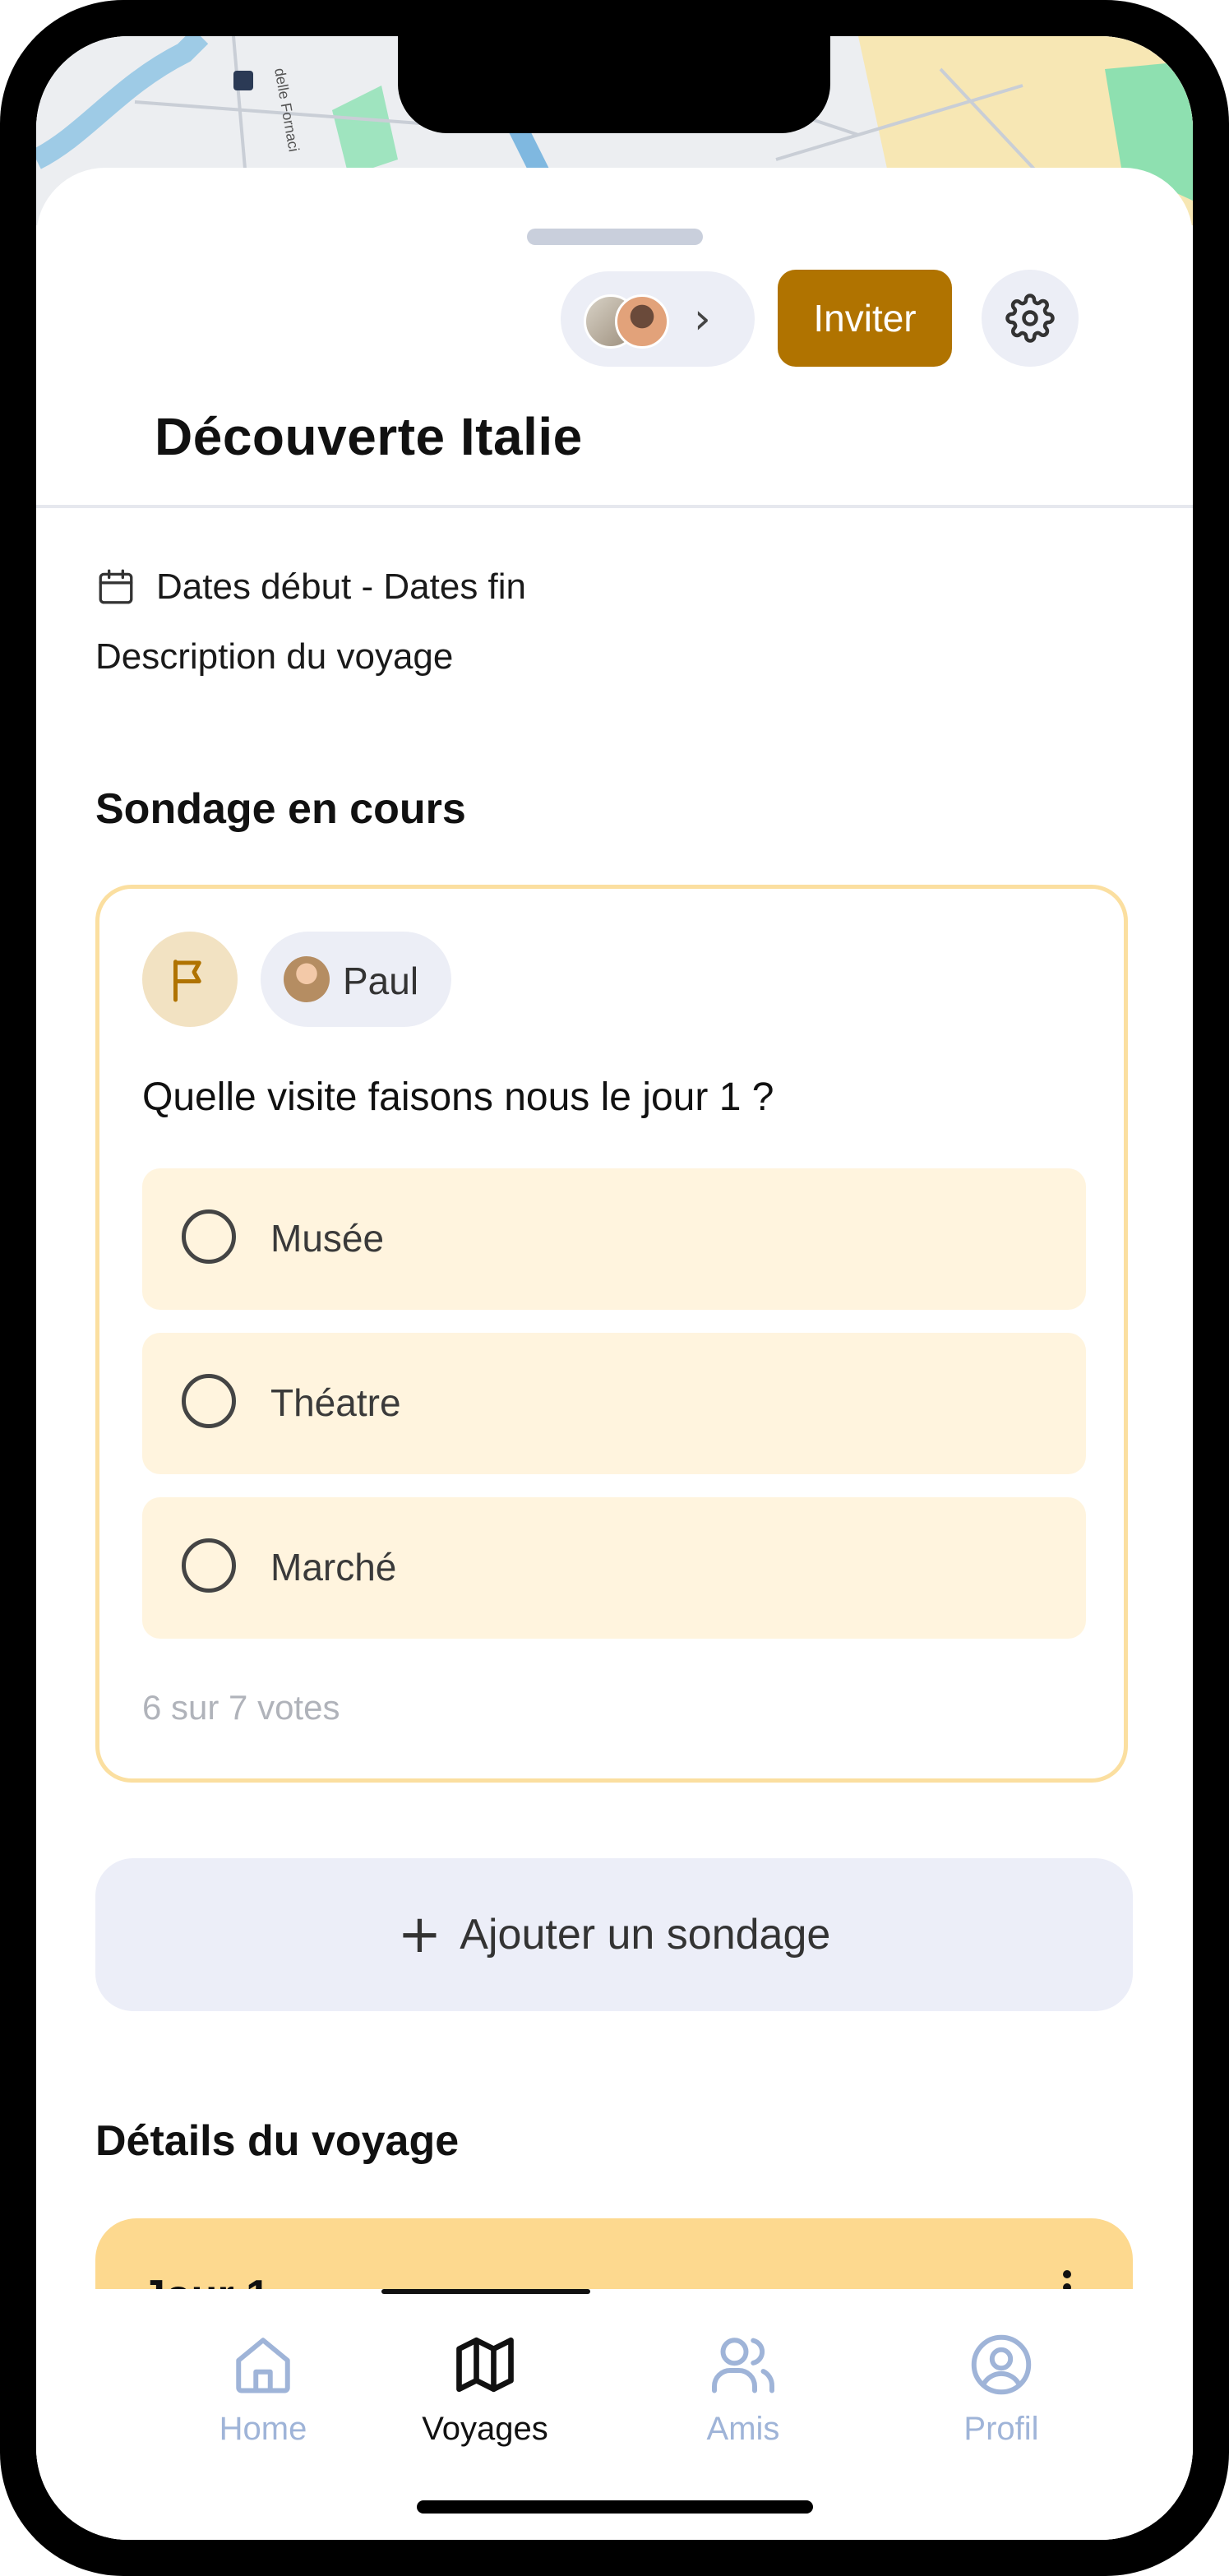 The height and width of the screenshot is (2576, 1229). I want to click on drag-handle, so click(615, 237).